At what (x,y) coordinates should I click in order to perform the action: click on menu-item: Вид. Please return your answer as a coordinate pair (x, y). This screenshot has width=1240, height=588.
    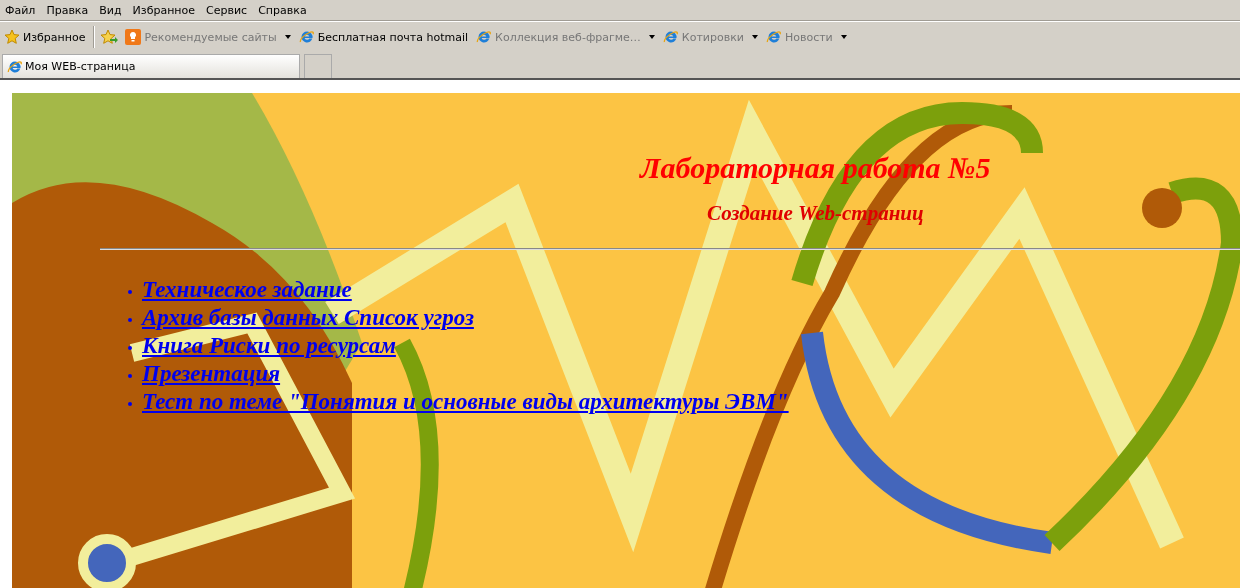
    Looking at the image, I should click on (112, 10).